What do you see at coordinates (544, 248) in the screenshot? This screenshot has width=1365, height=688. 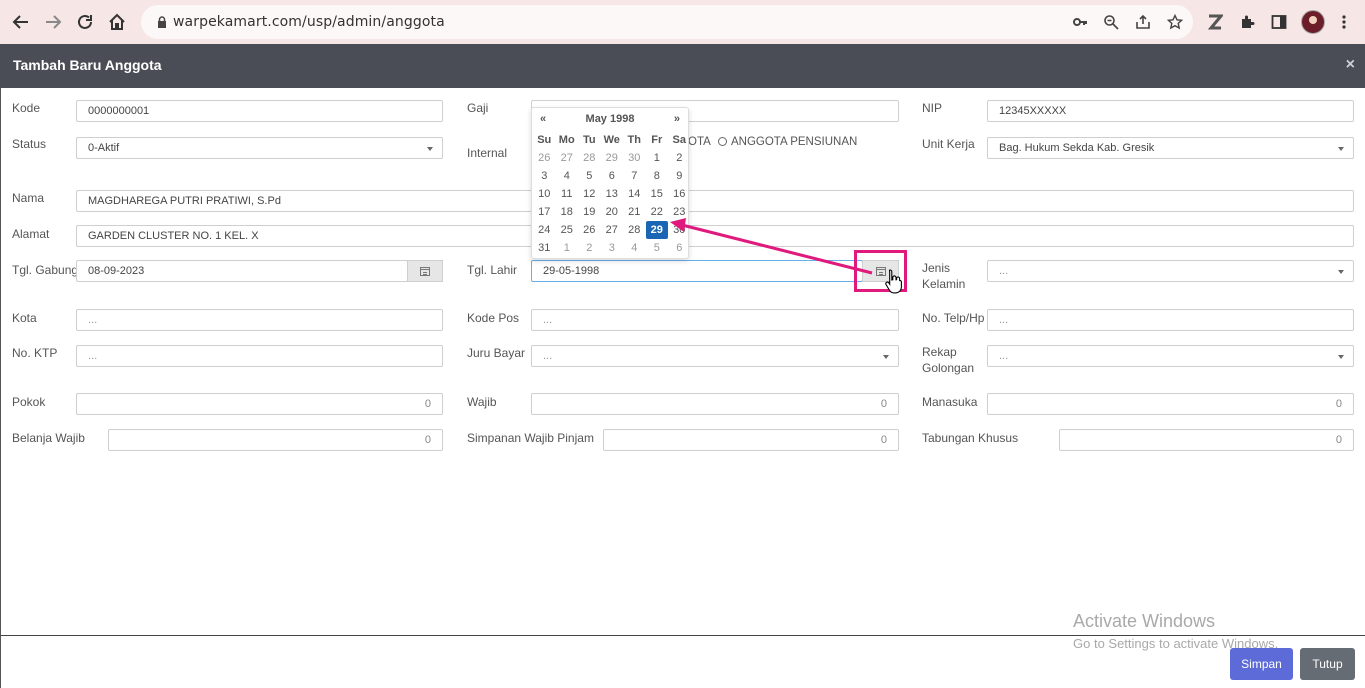 I see `datepicker-day: 31` at bounding box center [544, 248].